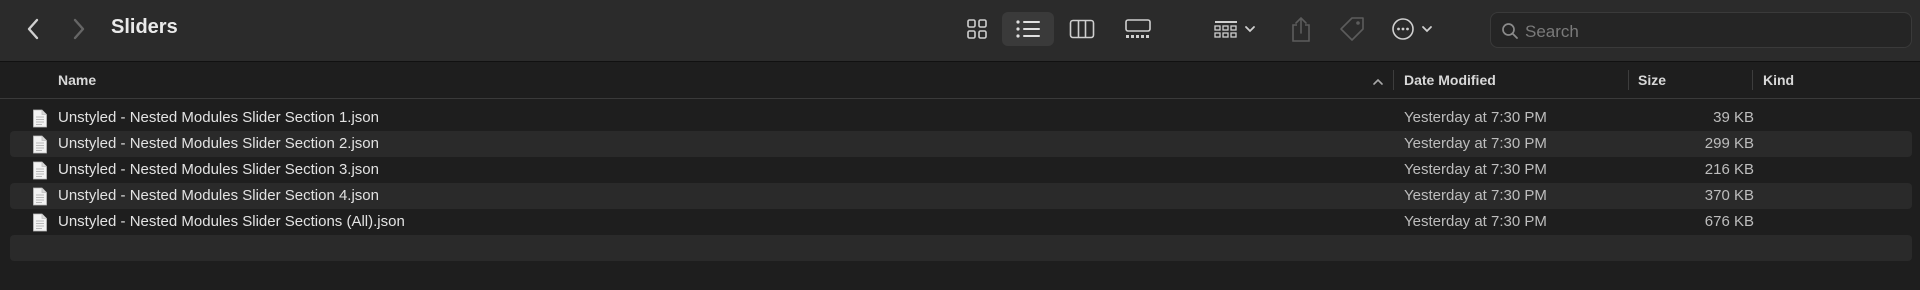 This screenshot has width=1920, height=290. Describe the element at coordinates (1510, 31) in the screenshot. I see `search-icon` at that location.